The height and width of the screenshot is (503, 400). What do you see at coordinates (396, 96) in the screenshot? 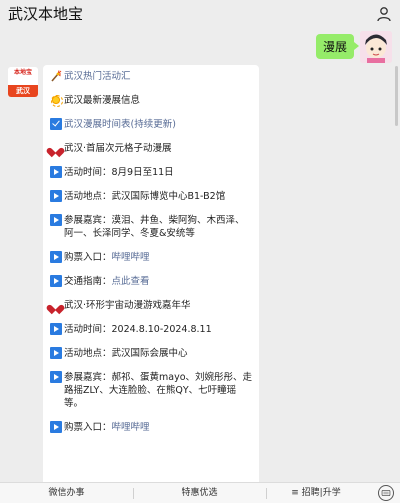
I see `scrollbar` at bounding box center [396, 96].